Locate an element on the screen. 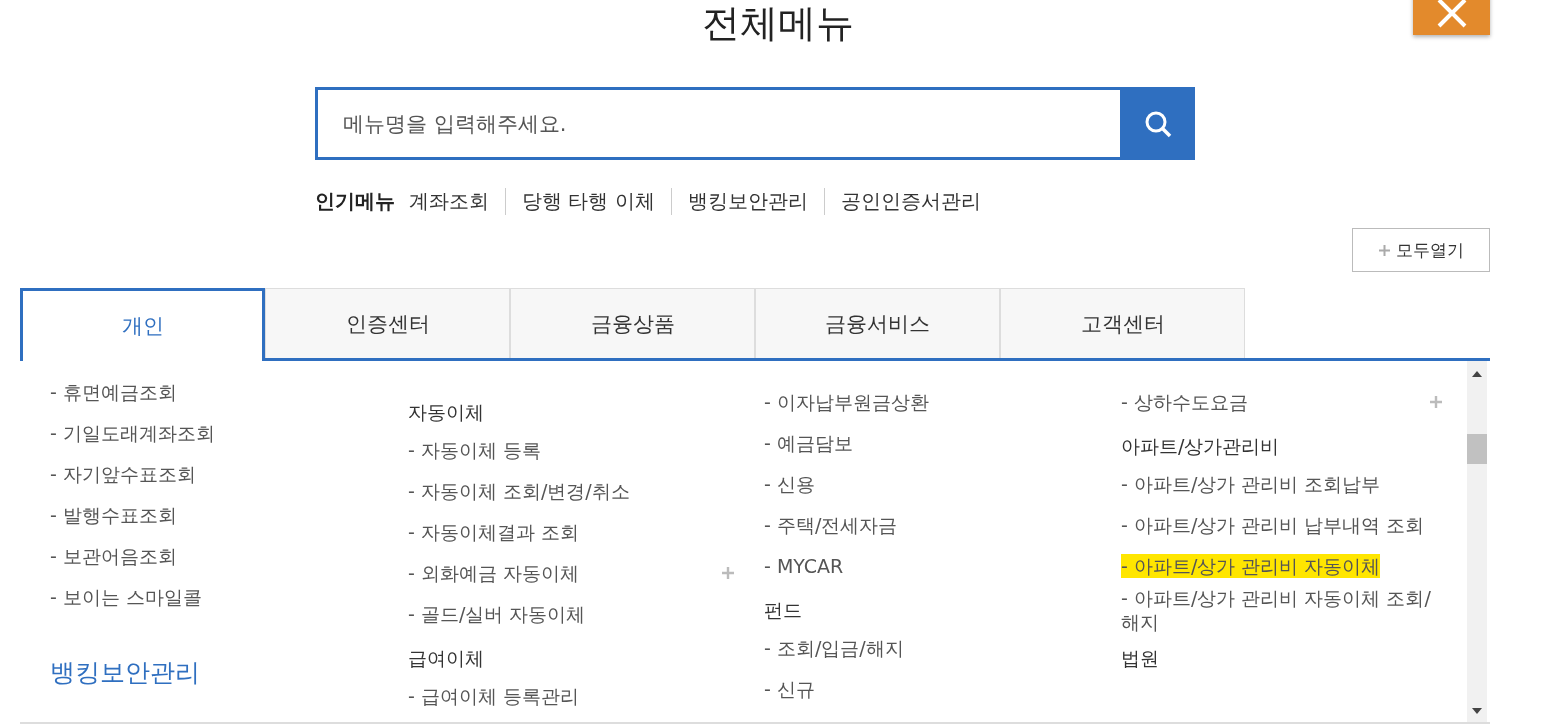 The image size is (1546, 727). search-field: 메뉴명을 입력해주세요. is located at coordinates (717, 123).